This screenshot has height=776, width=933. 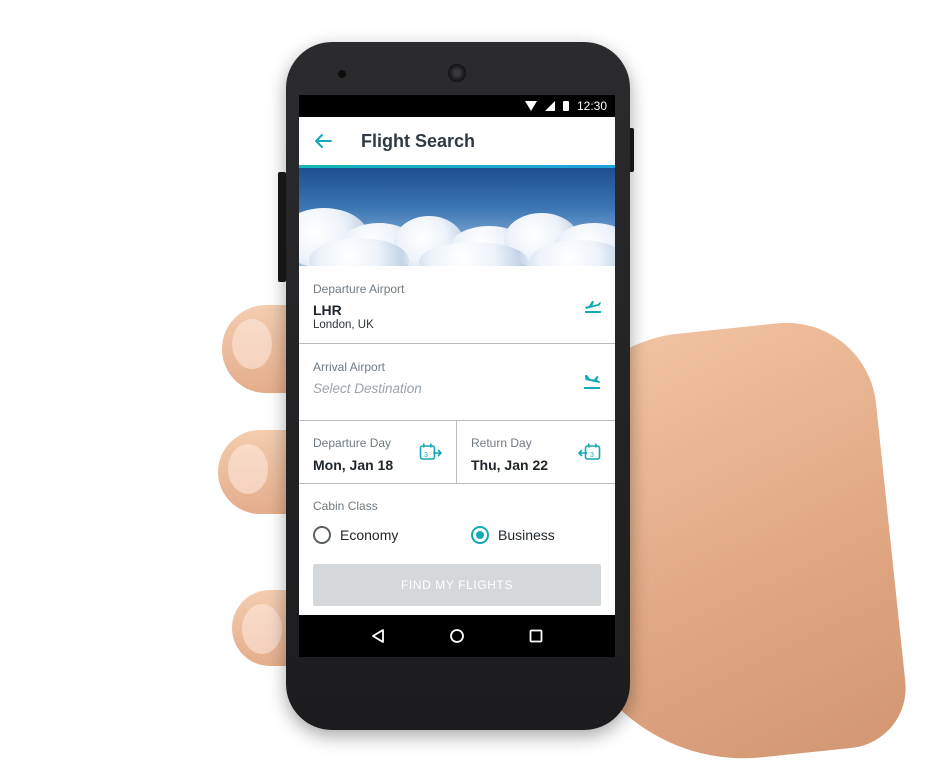 I want to click on app-toolbar: Flight Search, so click(x=457, y=141).